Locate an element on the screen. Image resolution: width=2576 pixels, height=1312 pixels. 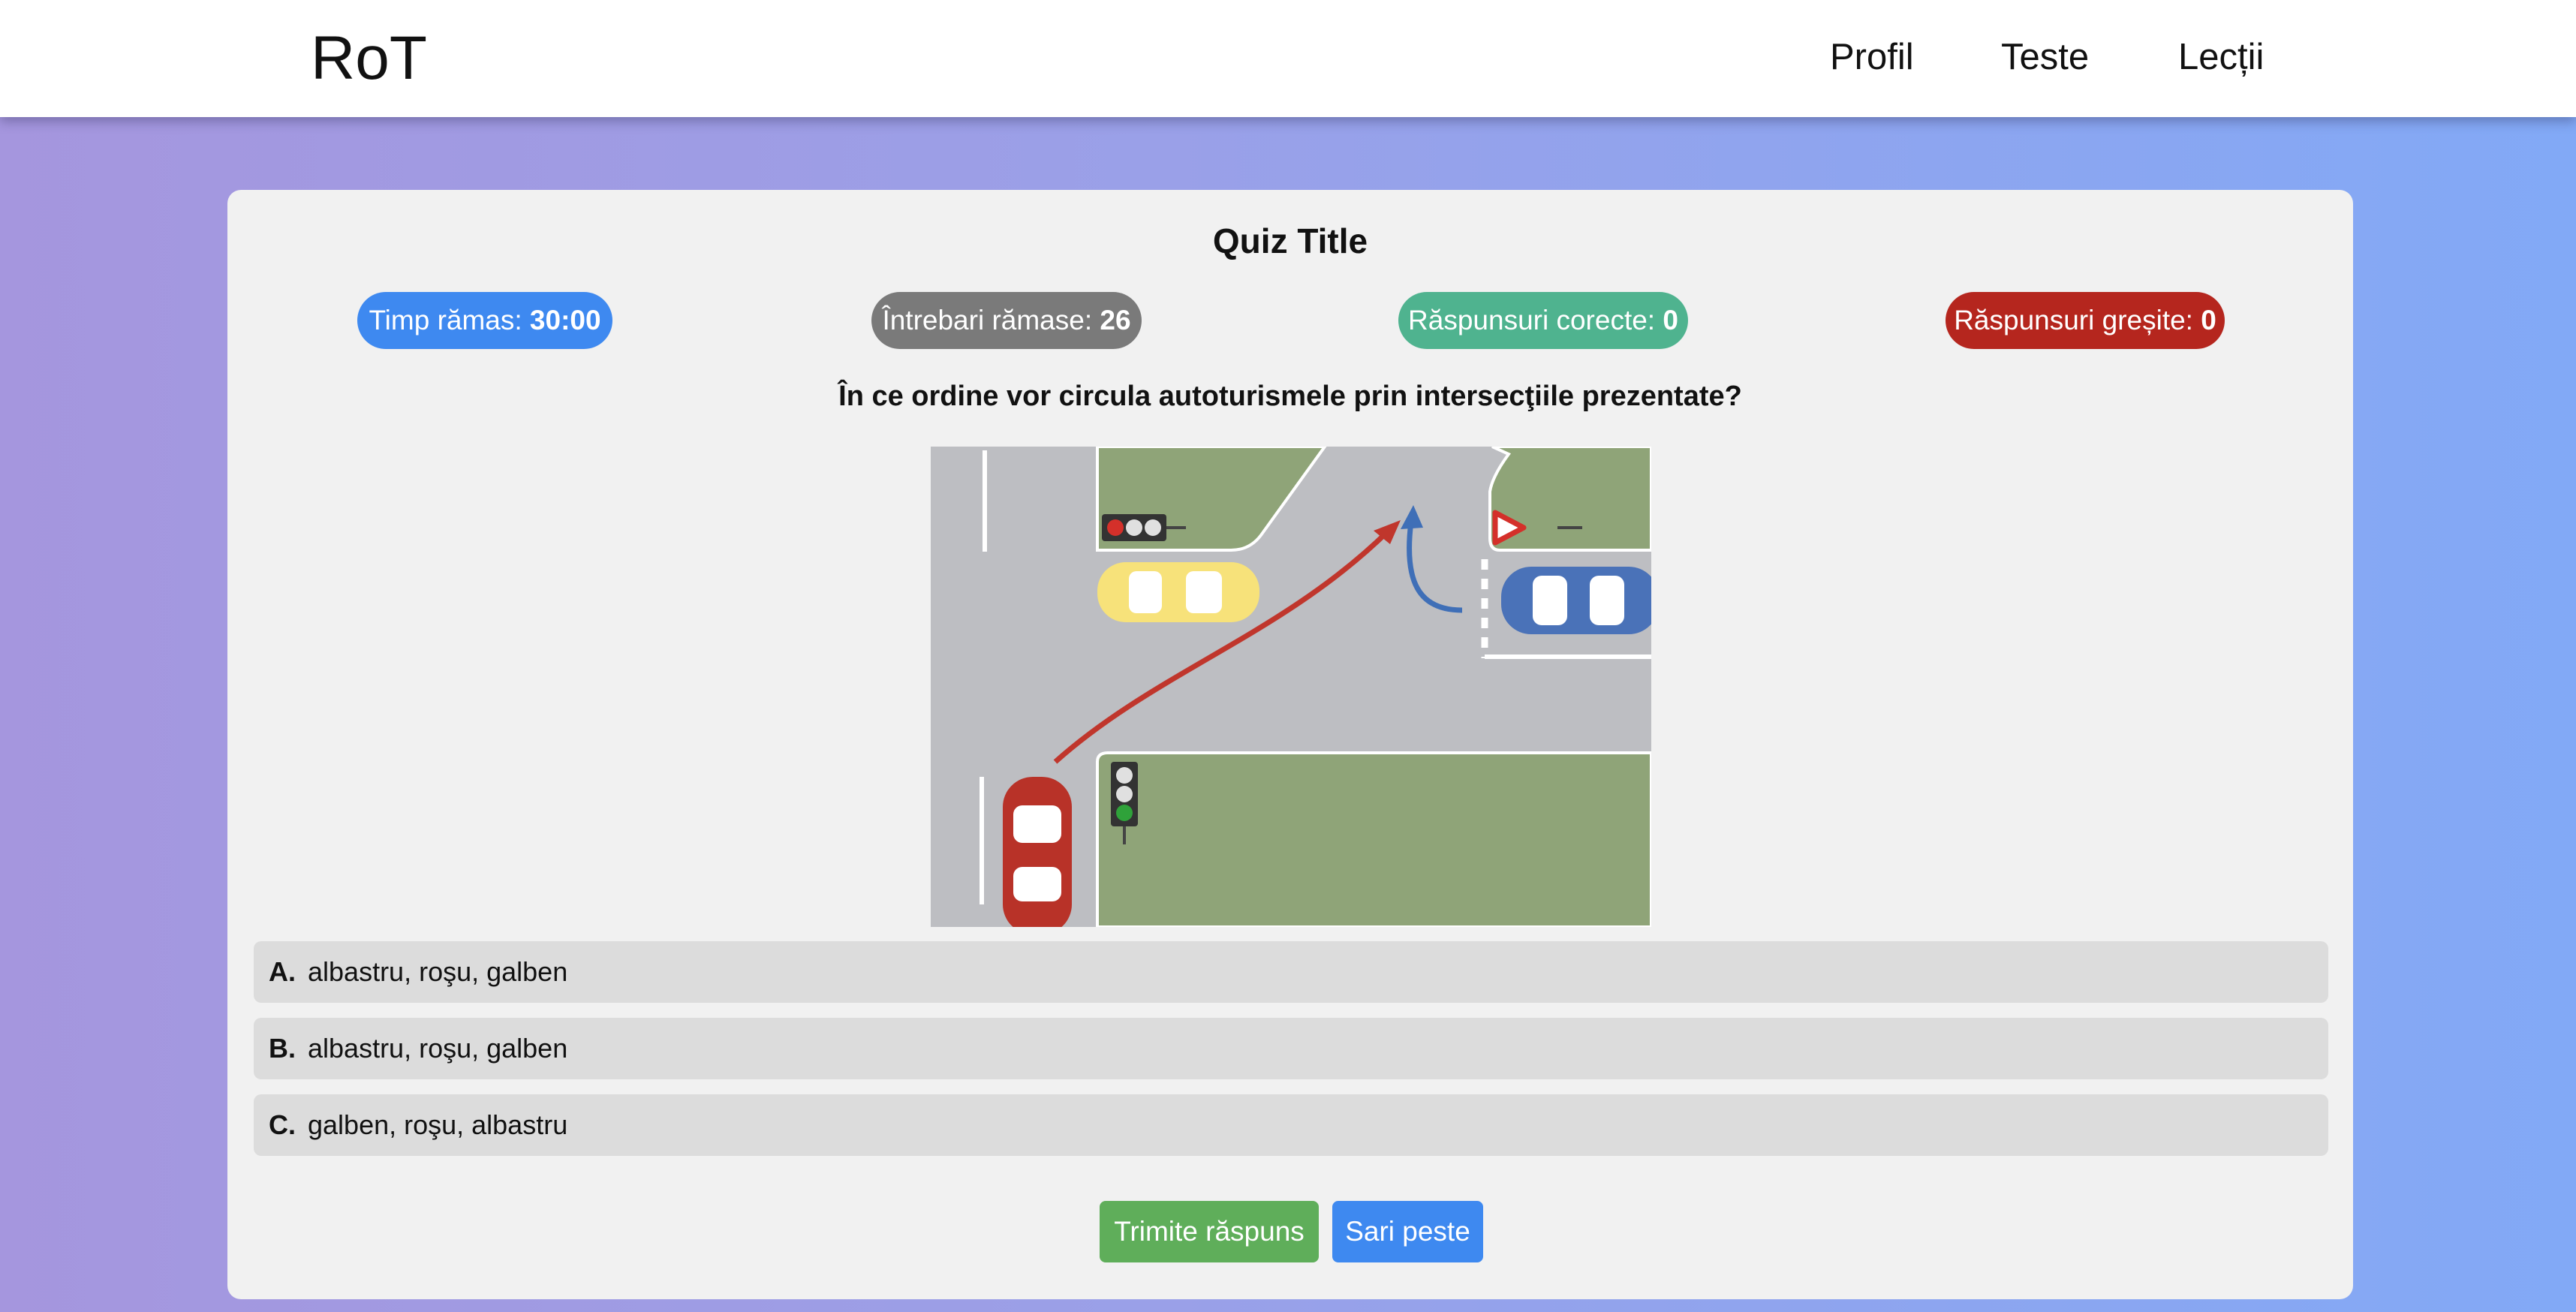
wrong-answers-badge: Răspunsuri greșite: 0 is located at coordinates (2085, 320).